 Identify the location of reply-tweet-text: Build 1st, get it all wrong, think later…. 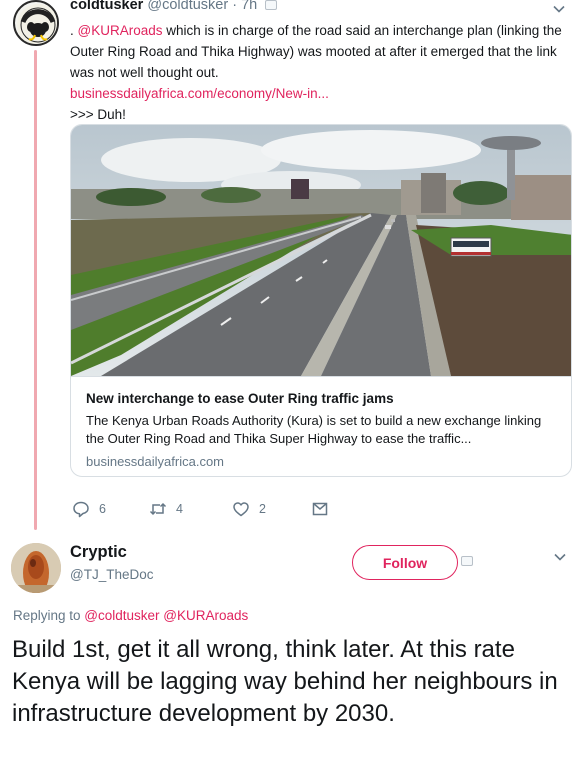
(285, 681).